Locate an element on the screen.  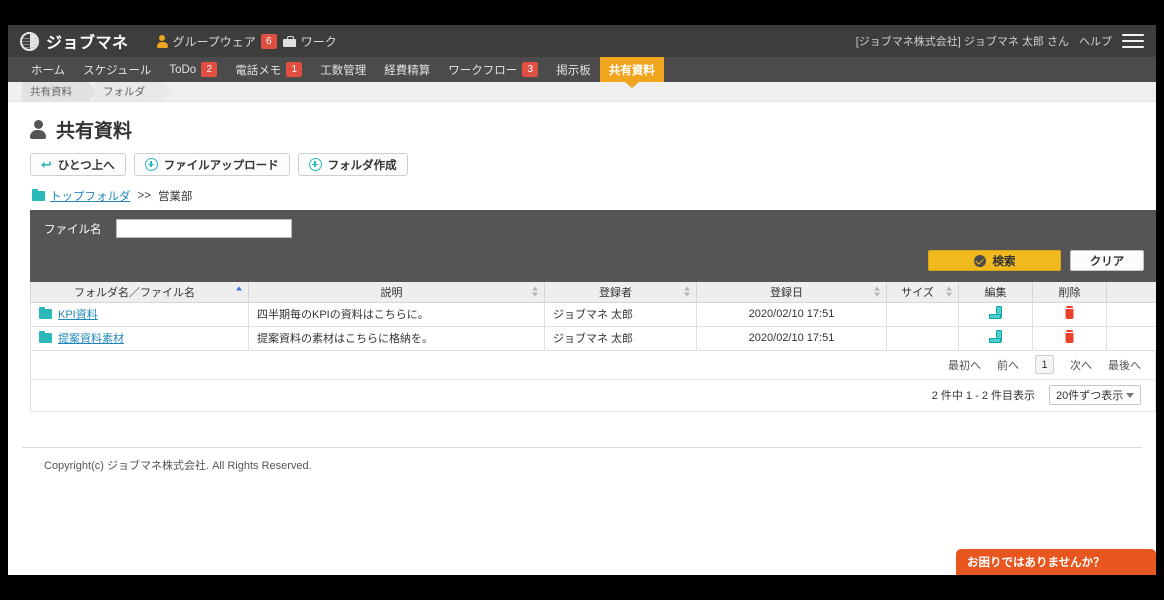
nav-item-shared-documents: 共有資料 is located at coordinates (631, 69).